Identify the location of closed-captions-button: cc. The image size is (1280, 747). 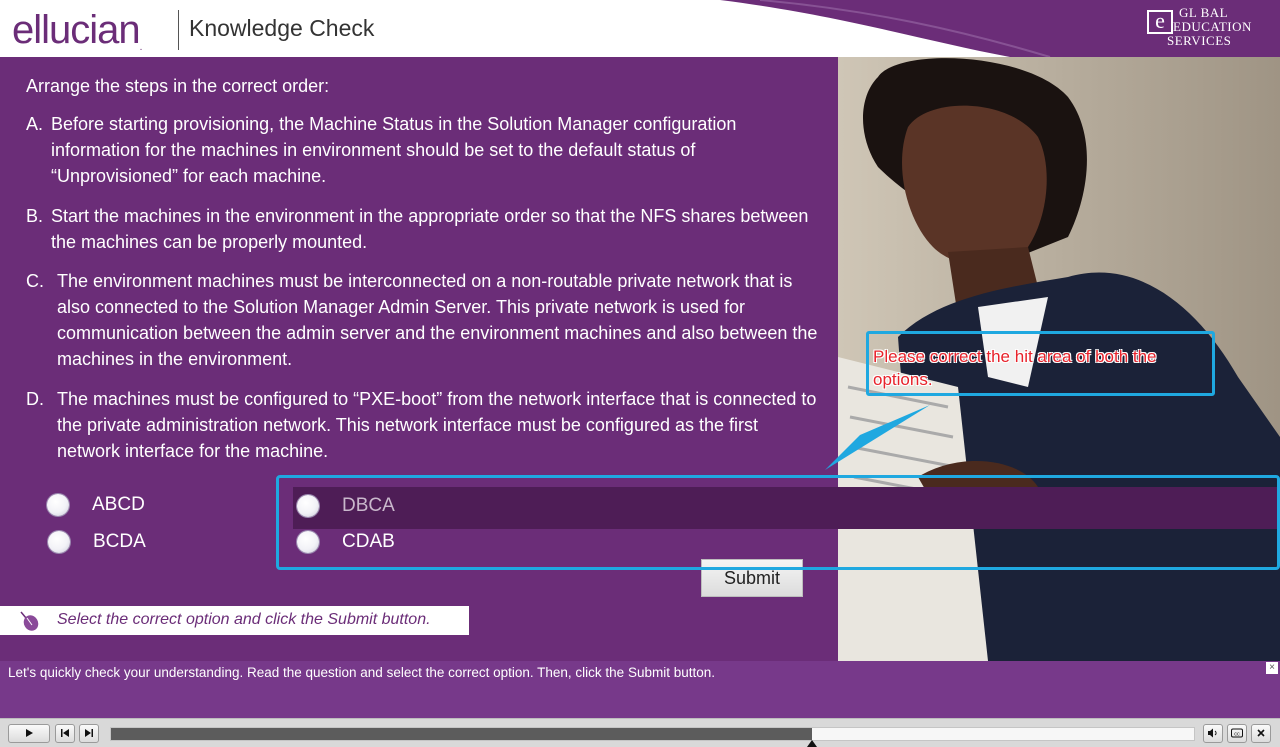
(1237, 733).